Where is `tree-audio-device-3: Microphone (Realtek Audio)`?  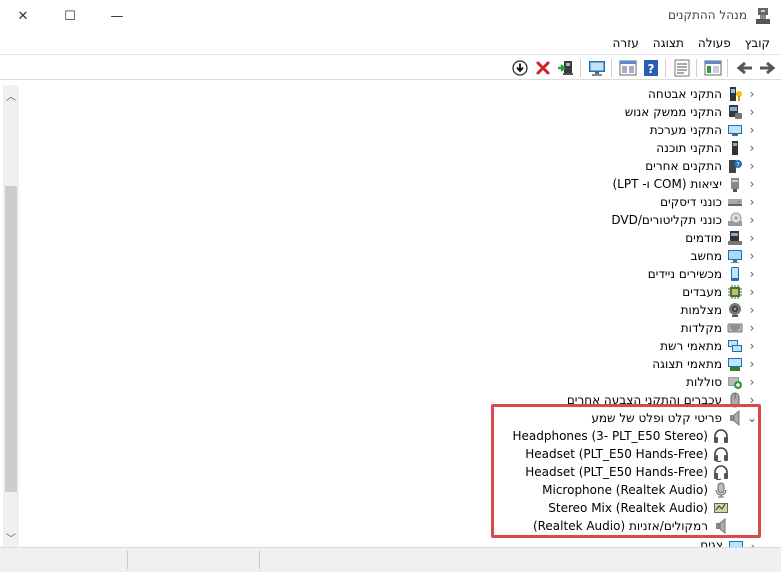
tree-audio-device-3: Microphone (Realtek Audio) is located at coordinates (640, 490).